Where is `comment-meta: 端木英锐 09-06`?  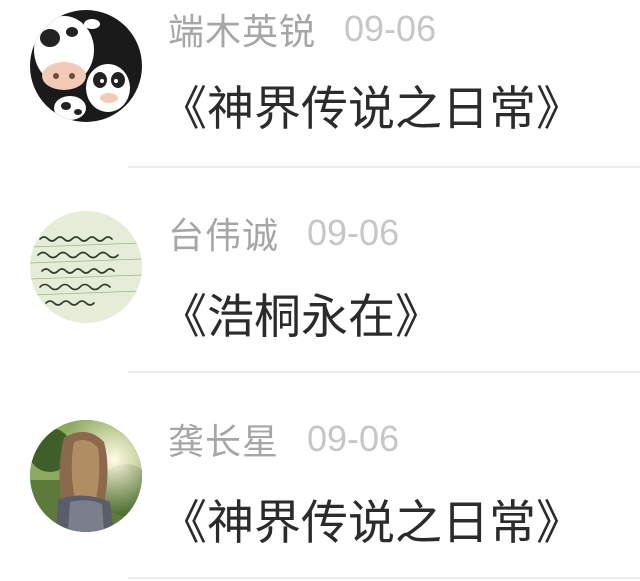
comment-meta: 端木英锐 09-06 is located at coordinates (302, 29).